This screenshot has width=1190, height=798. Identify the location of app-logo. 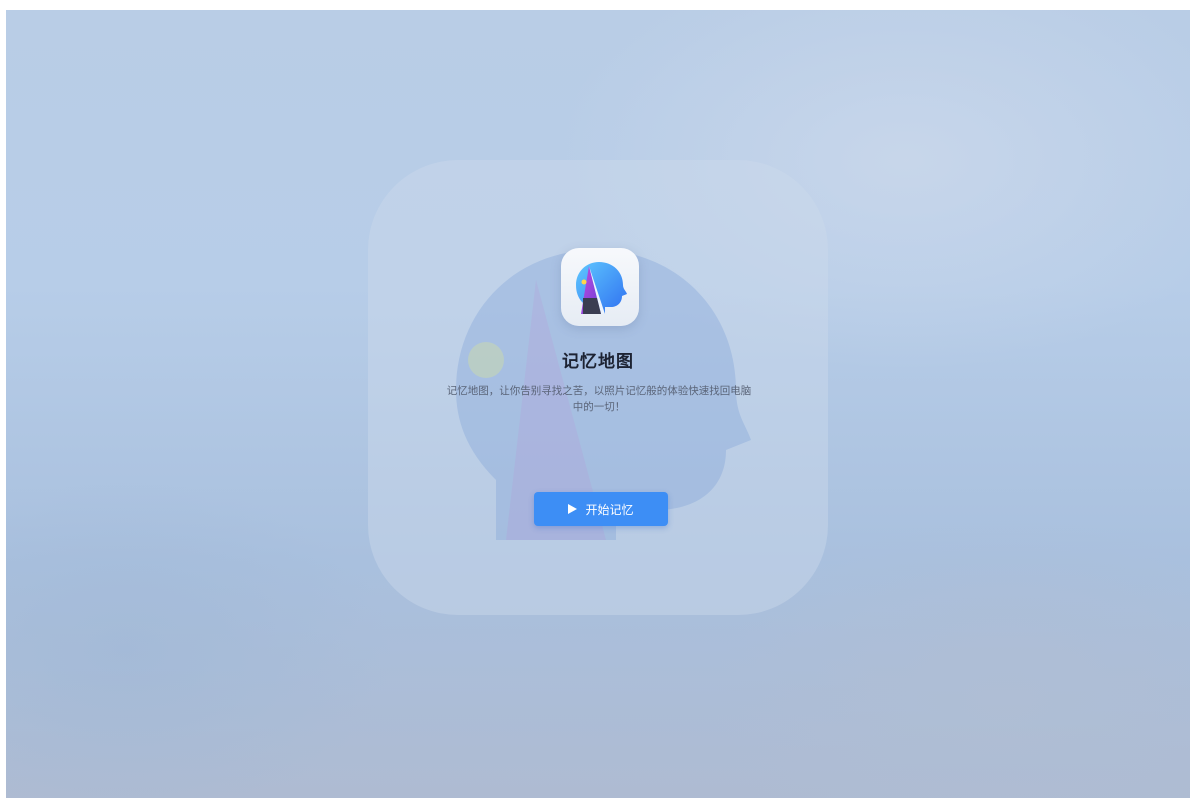
(600, 287).